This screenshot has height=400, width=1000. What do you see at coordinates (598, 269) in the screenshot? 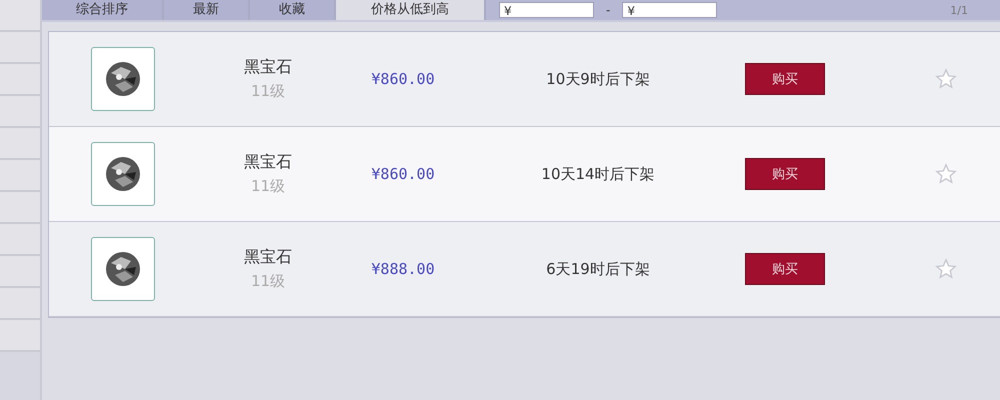
I see `time-left: 6天19时后下架` at bounding box center [598, 269].